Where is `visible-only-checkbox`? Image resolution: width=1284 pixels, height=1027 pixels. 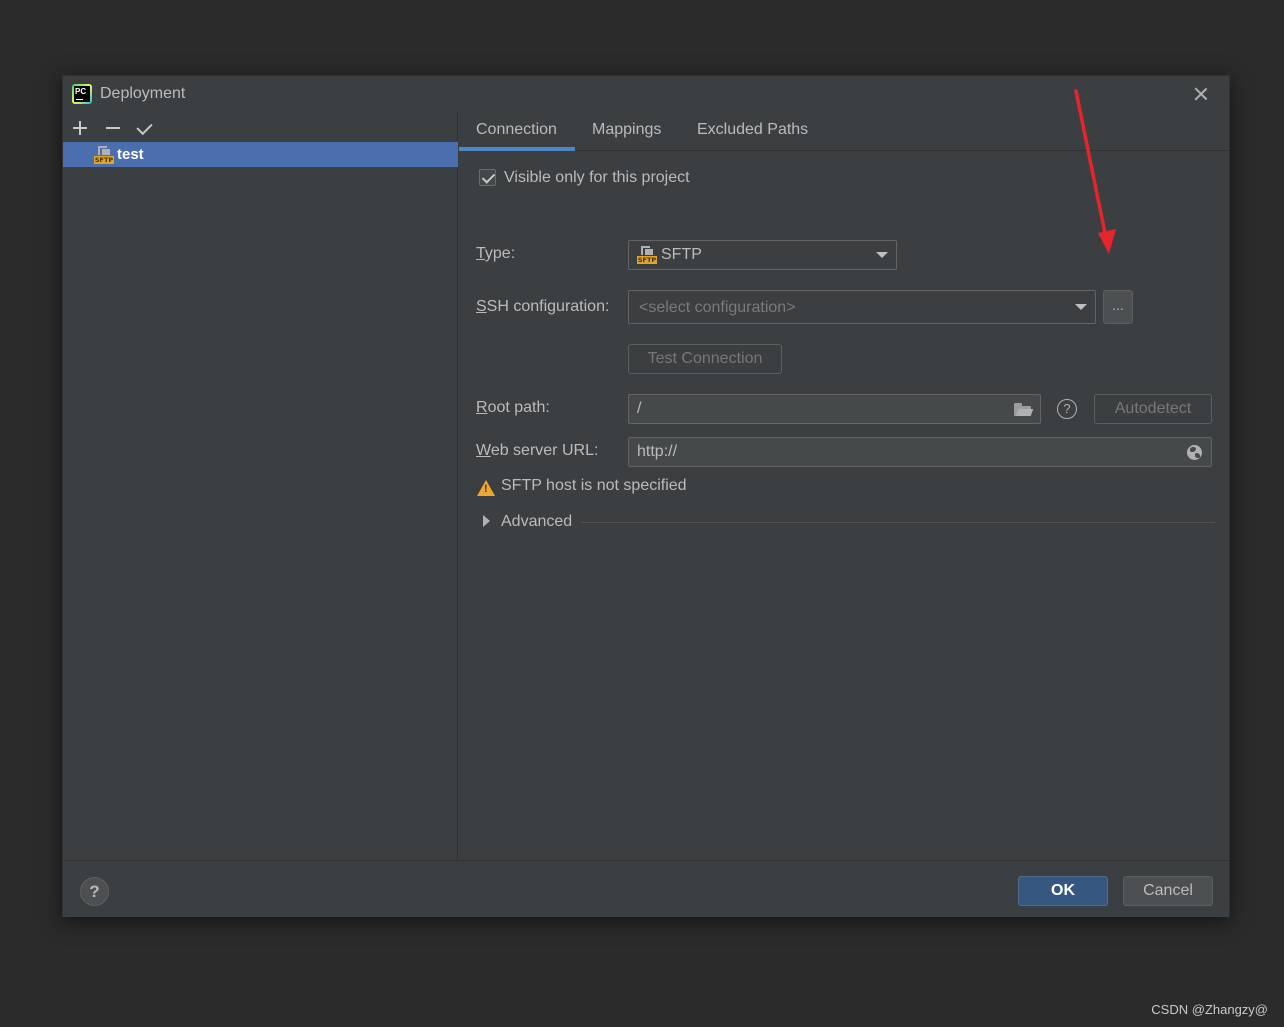
visible-only-checkbox is located at coordinates (487, 177).